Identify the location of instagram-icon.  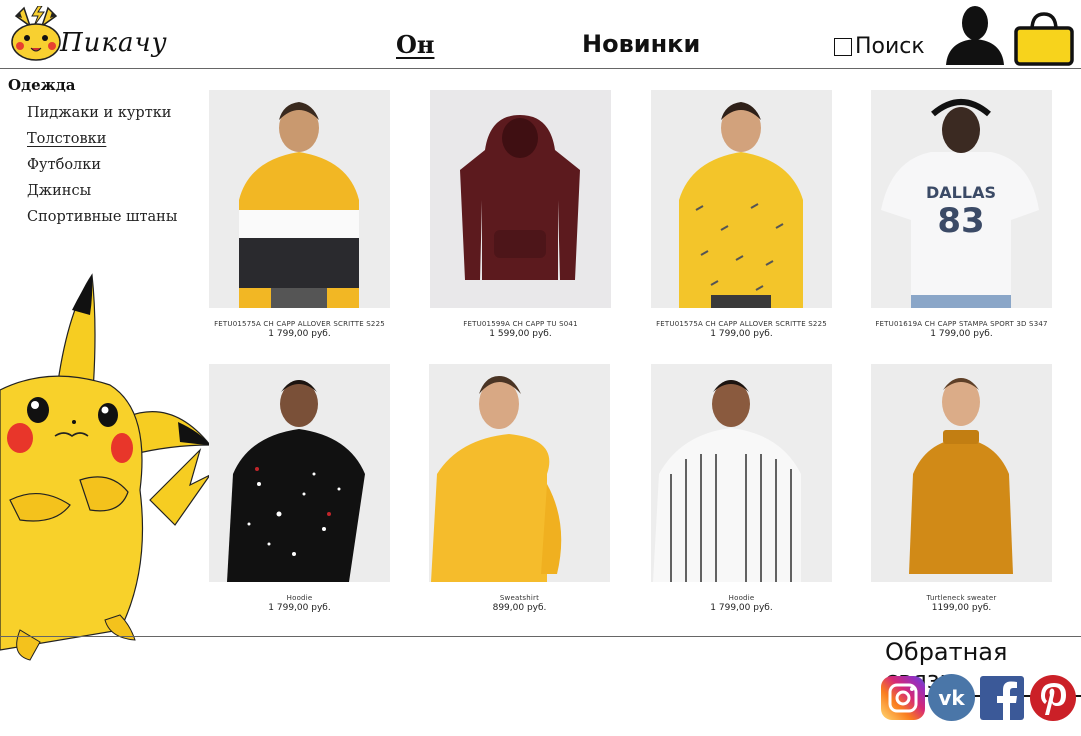
(903, 698).